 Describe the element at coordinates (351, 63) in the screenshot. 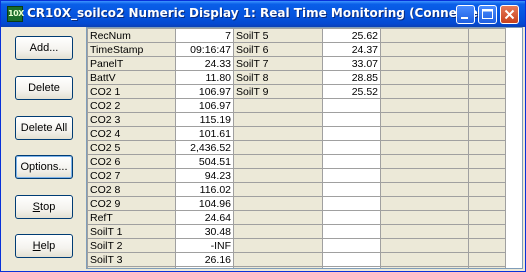

I see `field-value-cell: 33.07` at that location.